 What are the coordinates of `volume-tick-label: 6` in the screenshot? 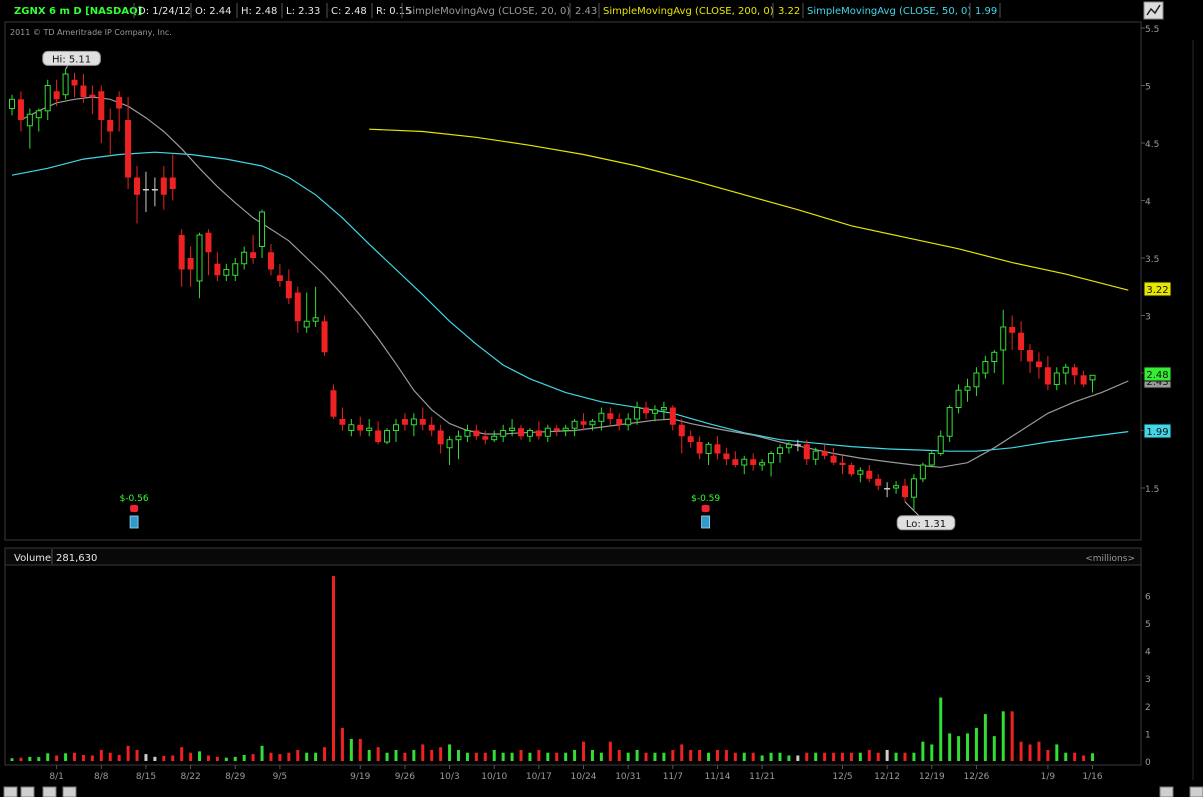 It's located at (1148, 597).